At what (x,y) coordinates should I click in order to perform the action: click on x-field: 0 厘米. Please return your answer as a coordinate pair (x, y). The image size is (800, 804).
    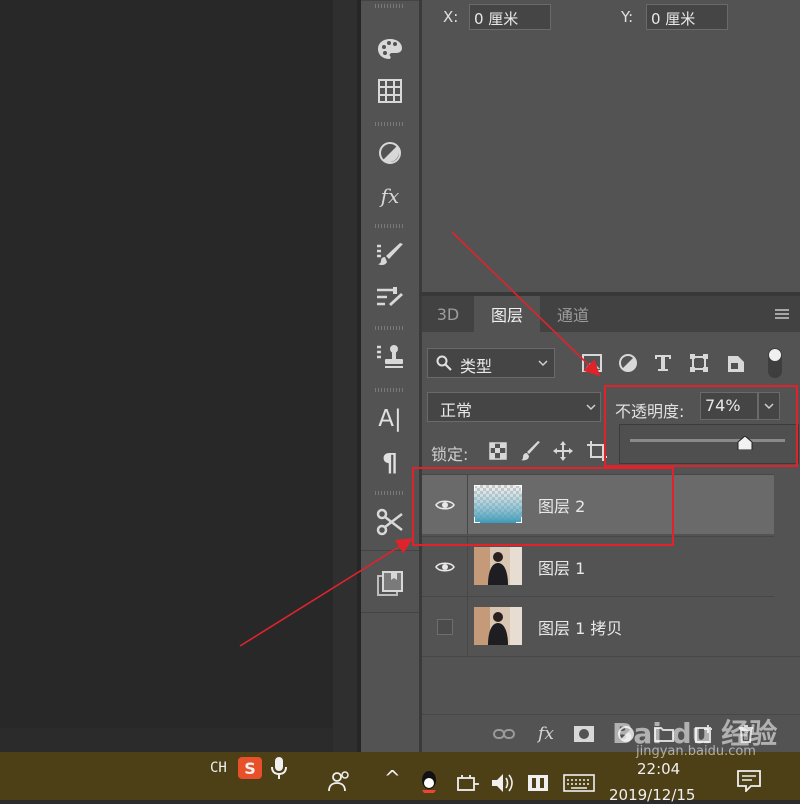
    Looking at the image, I should click on (510, 17).